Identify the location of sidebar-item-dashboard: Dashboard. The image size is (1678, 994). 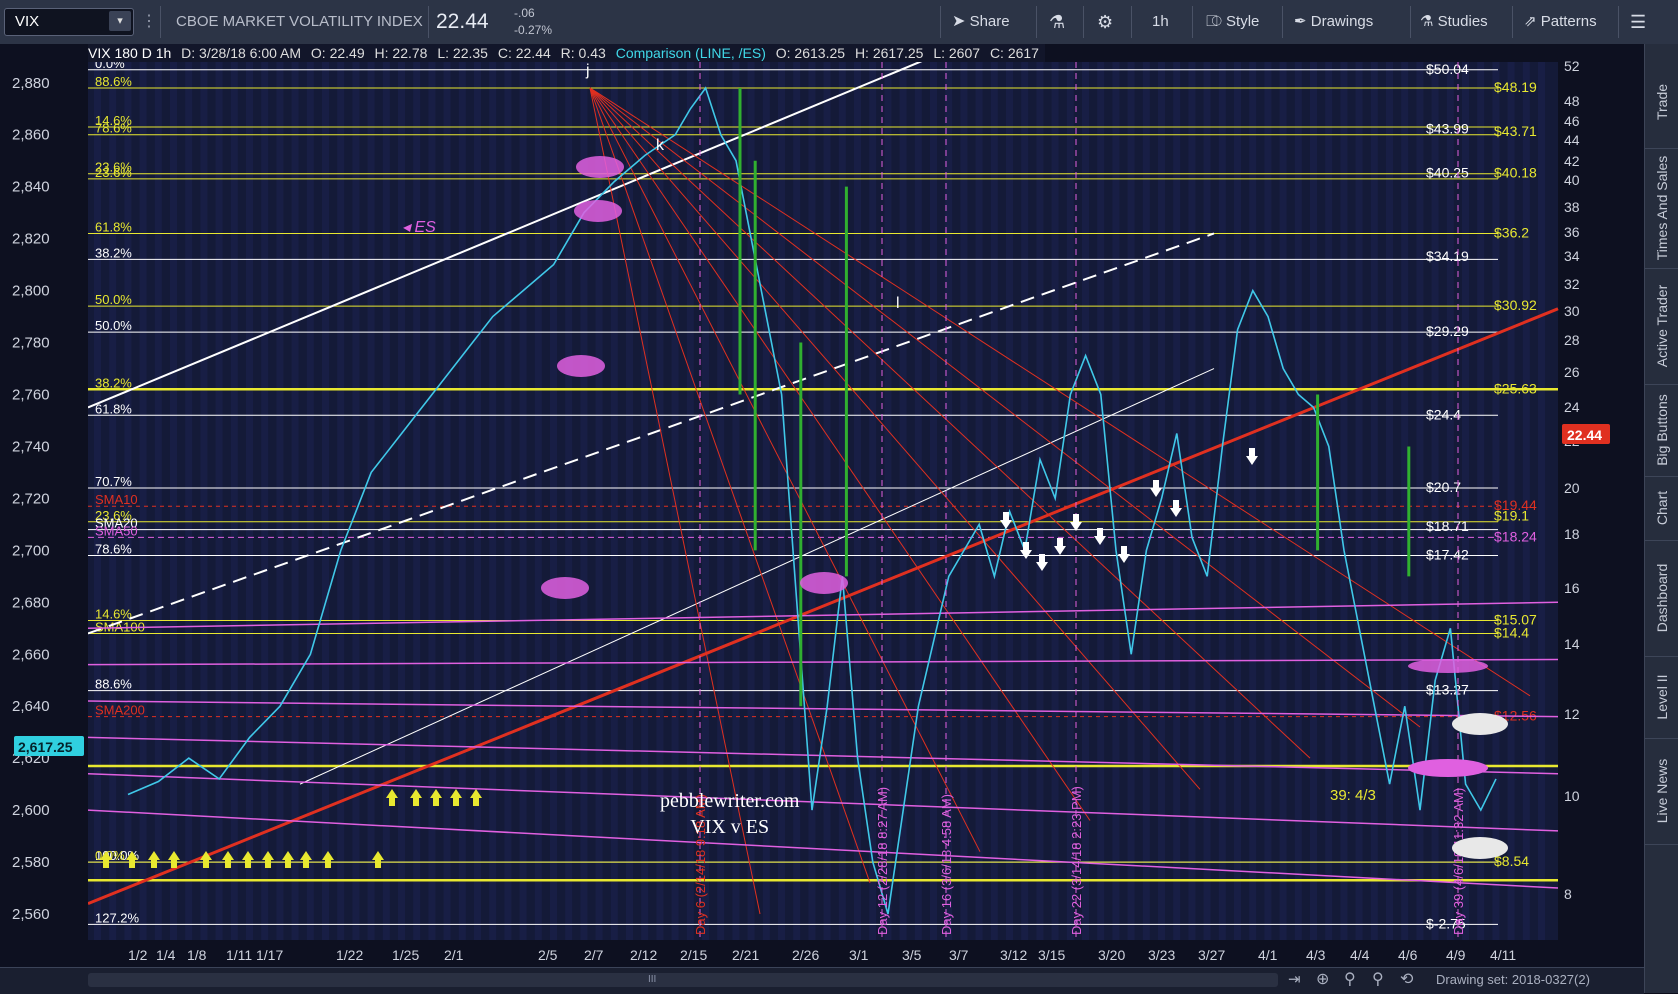
(1661, 598).